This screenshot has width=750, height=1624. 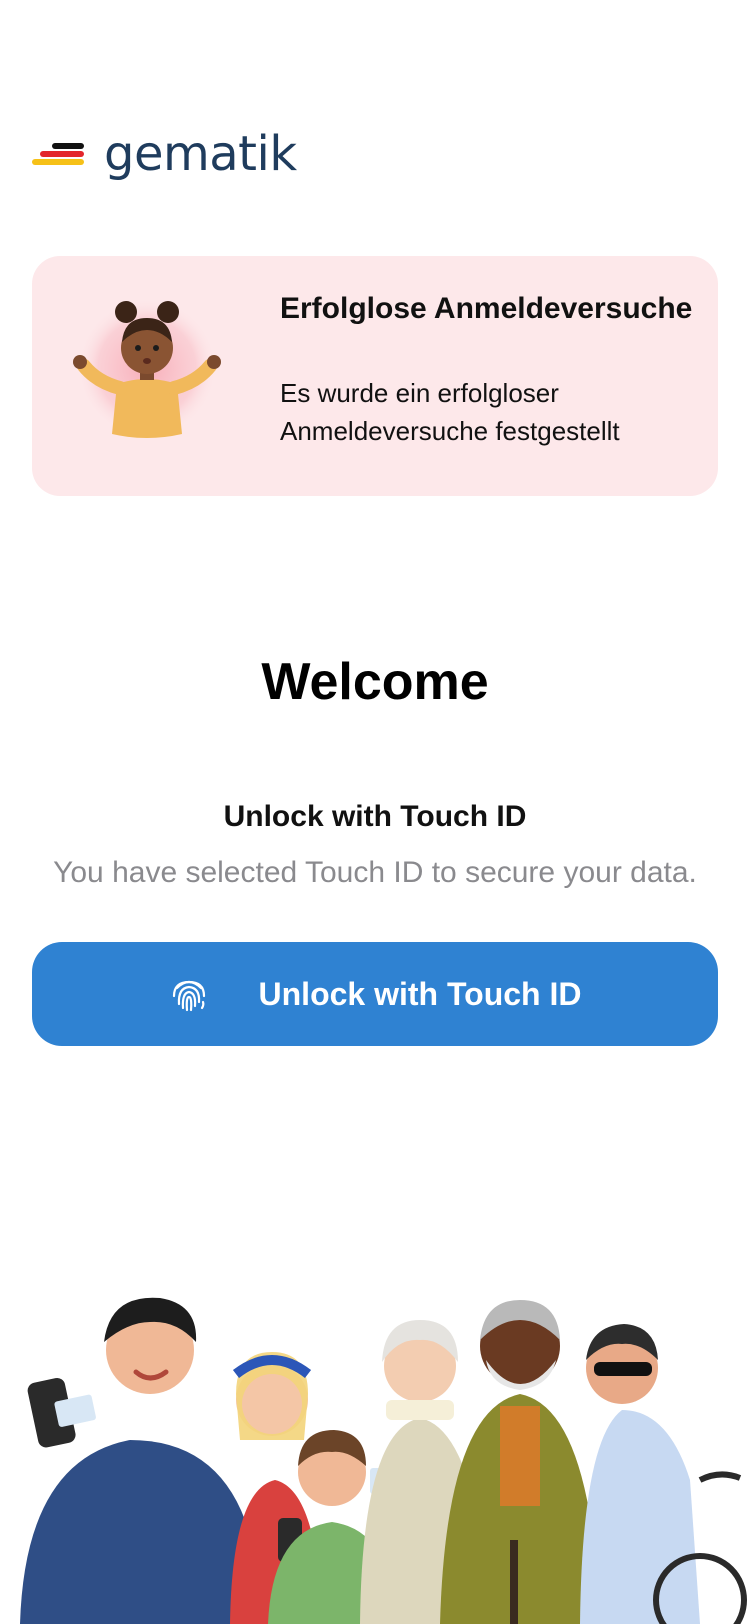 What do you see at coordinates (486, 308) in the screenshot?
I see `alert-title: Erfolglose Anmeldeversuche` at bounding box center [486, 308].